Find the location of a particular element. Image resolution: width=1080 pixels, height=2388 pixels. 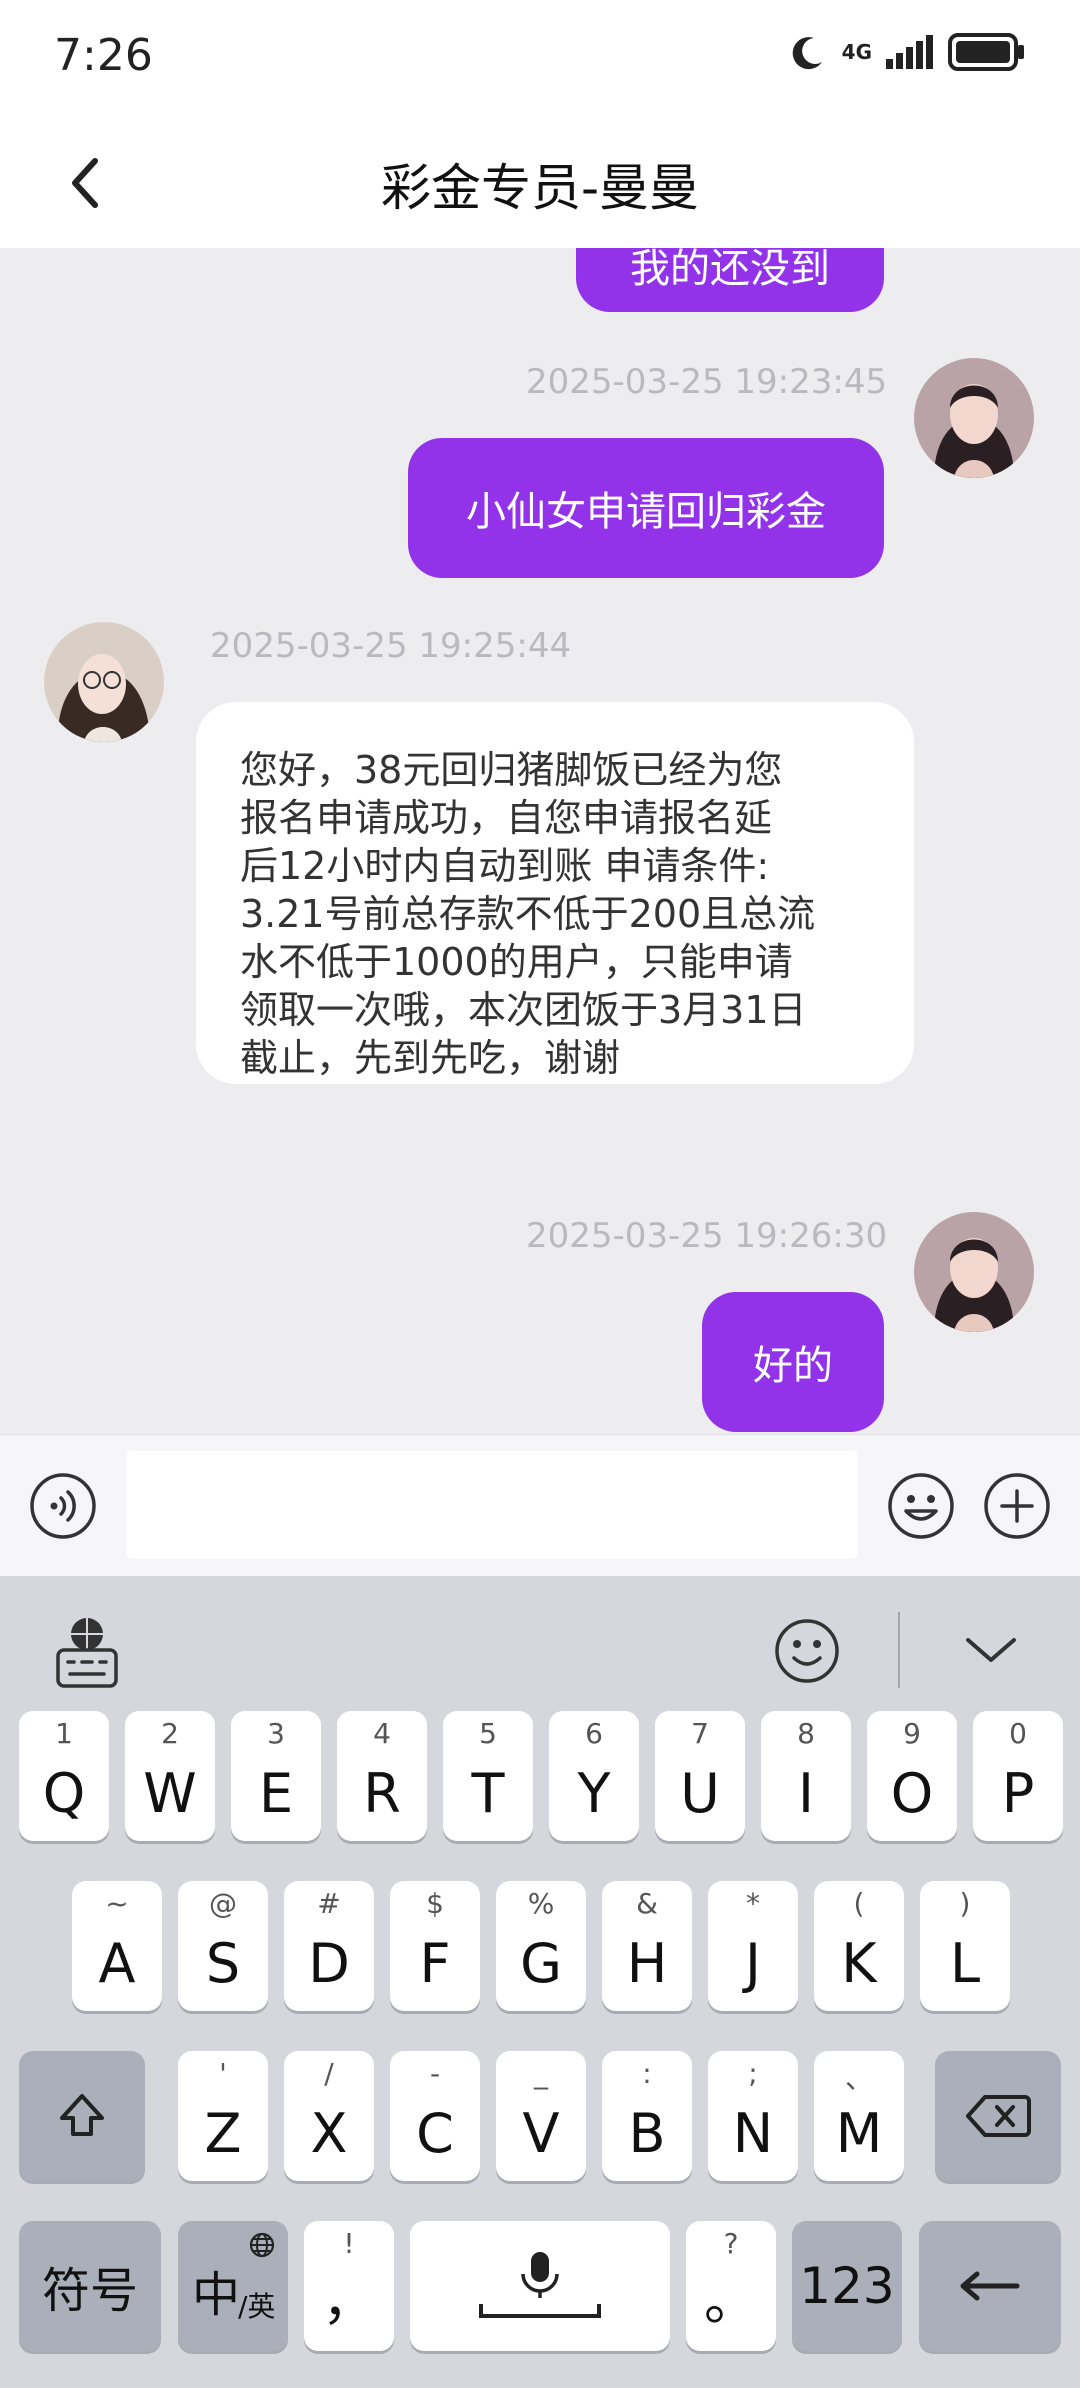

key-q: 1Q is located at coordinates (64, 1776).